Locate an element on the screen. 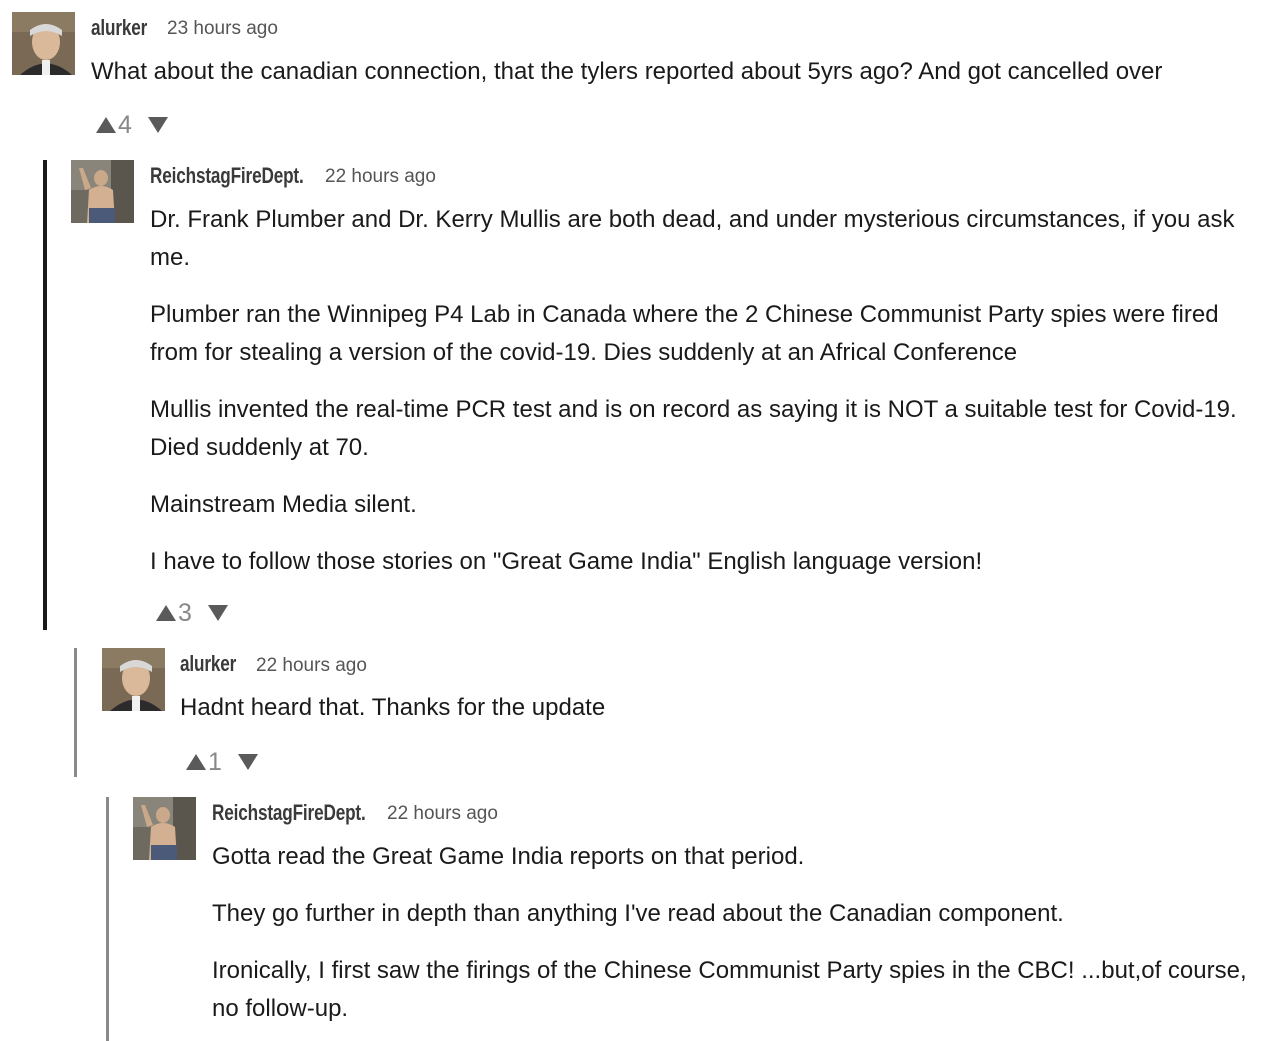 Image resolution: width=1280 pixels, height=1041 pixels. vote-count: 3 is located at coordinates (185, 612).